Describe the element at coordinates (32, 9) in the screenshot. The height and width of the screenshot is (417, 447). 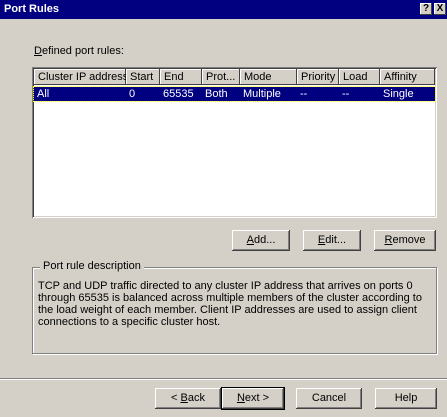
I see `window-title: Port Rules` at that location.